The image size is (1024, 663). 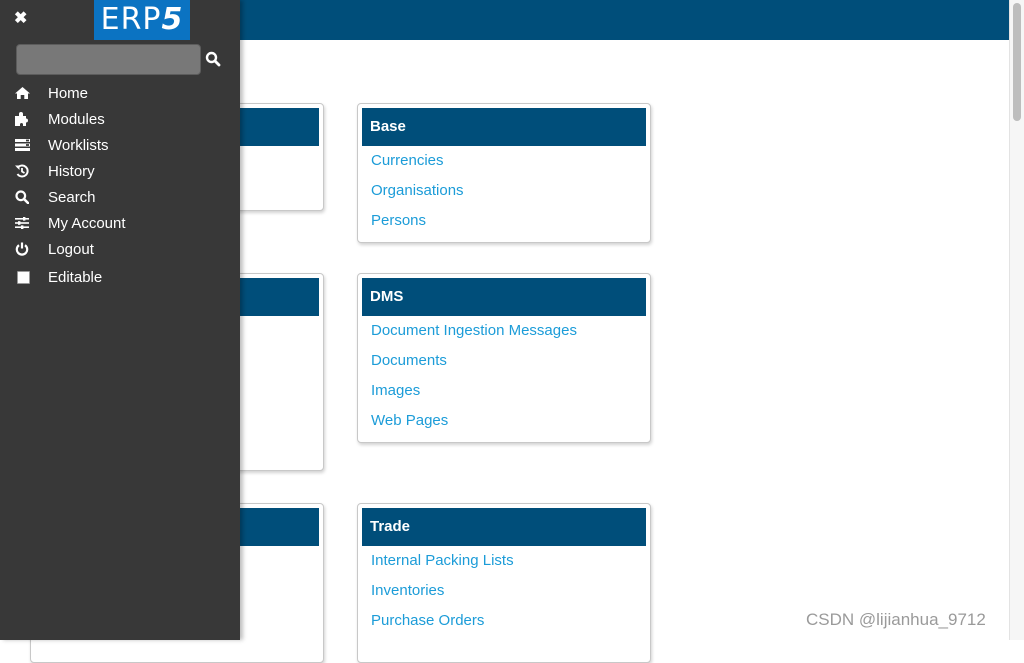 What do you see at coordinates (68, 93) in the screenshot?
I see `sidebar-item-label: Home` at bounding box center [68, 93].